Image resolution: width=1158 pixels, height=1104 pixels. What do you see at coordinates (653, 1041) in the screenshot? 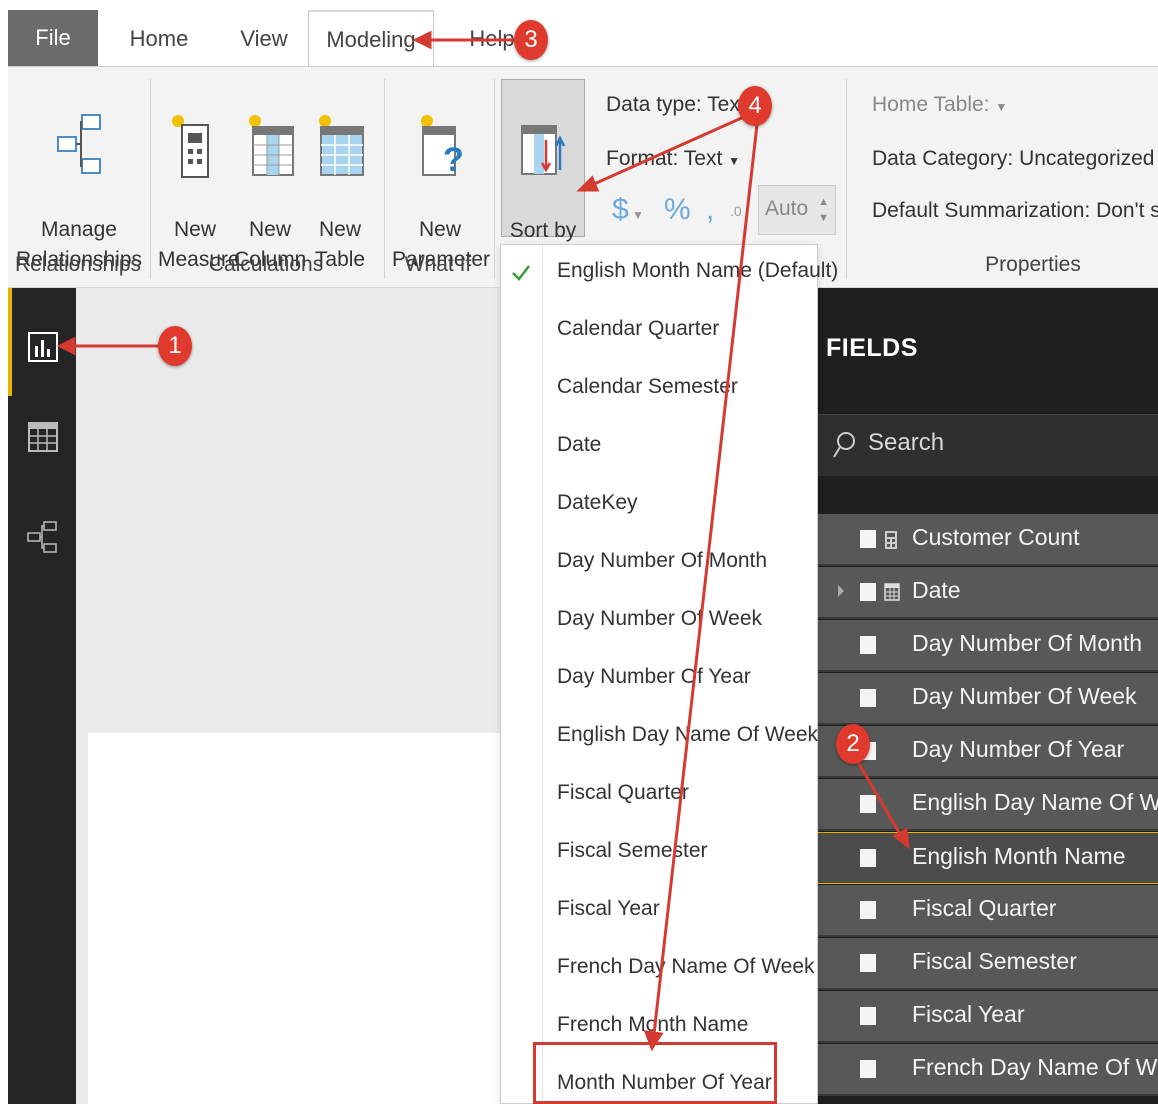
I see `annotation-arrowhead-4b` at bounding box center [653, 1041].